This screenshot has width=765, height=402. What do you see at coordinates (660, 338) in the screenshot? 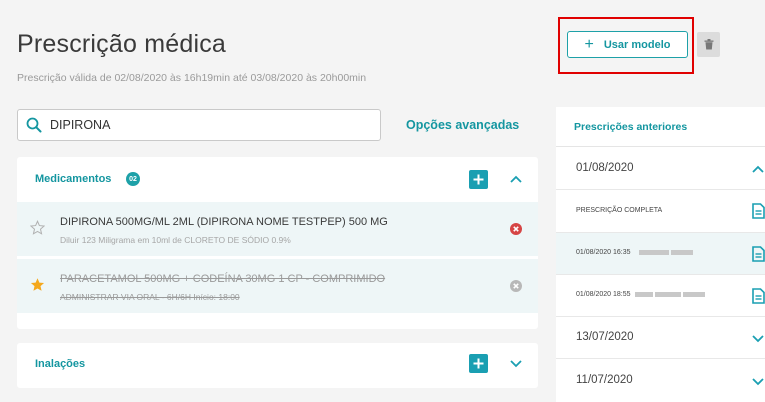
I see `date-group-header: 13/07/2020` at bounding box center [660, 338].